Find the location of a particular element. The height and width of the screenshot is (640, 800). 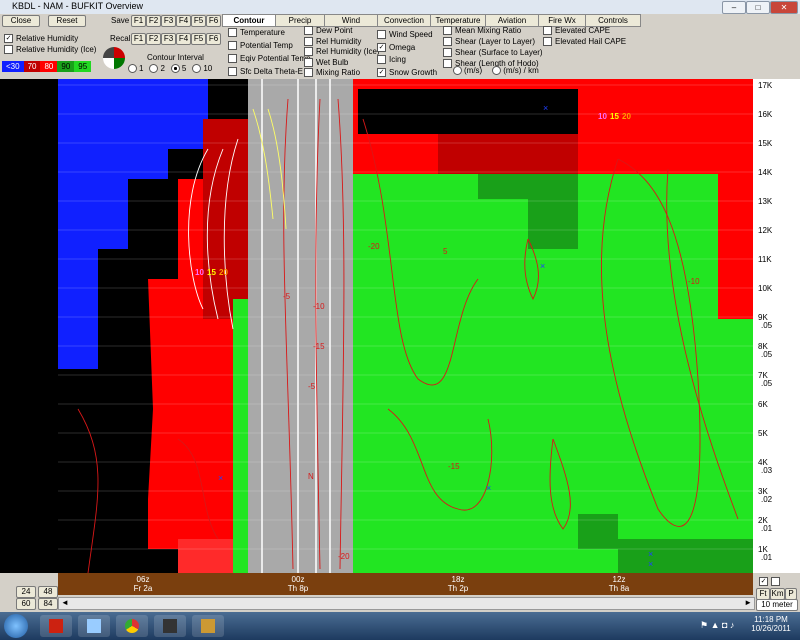

gray-band is located at coordinates (300, 326).